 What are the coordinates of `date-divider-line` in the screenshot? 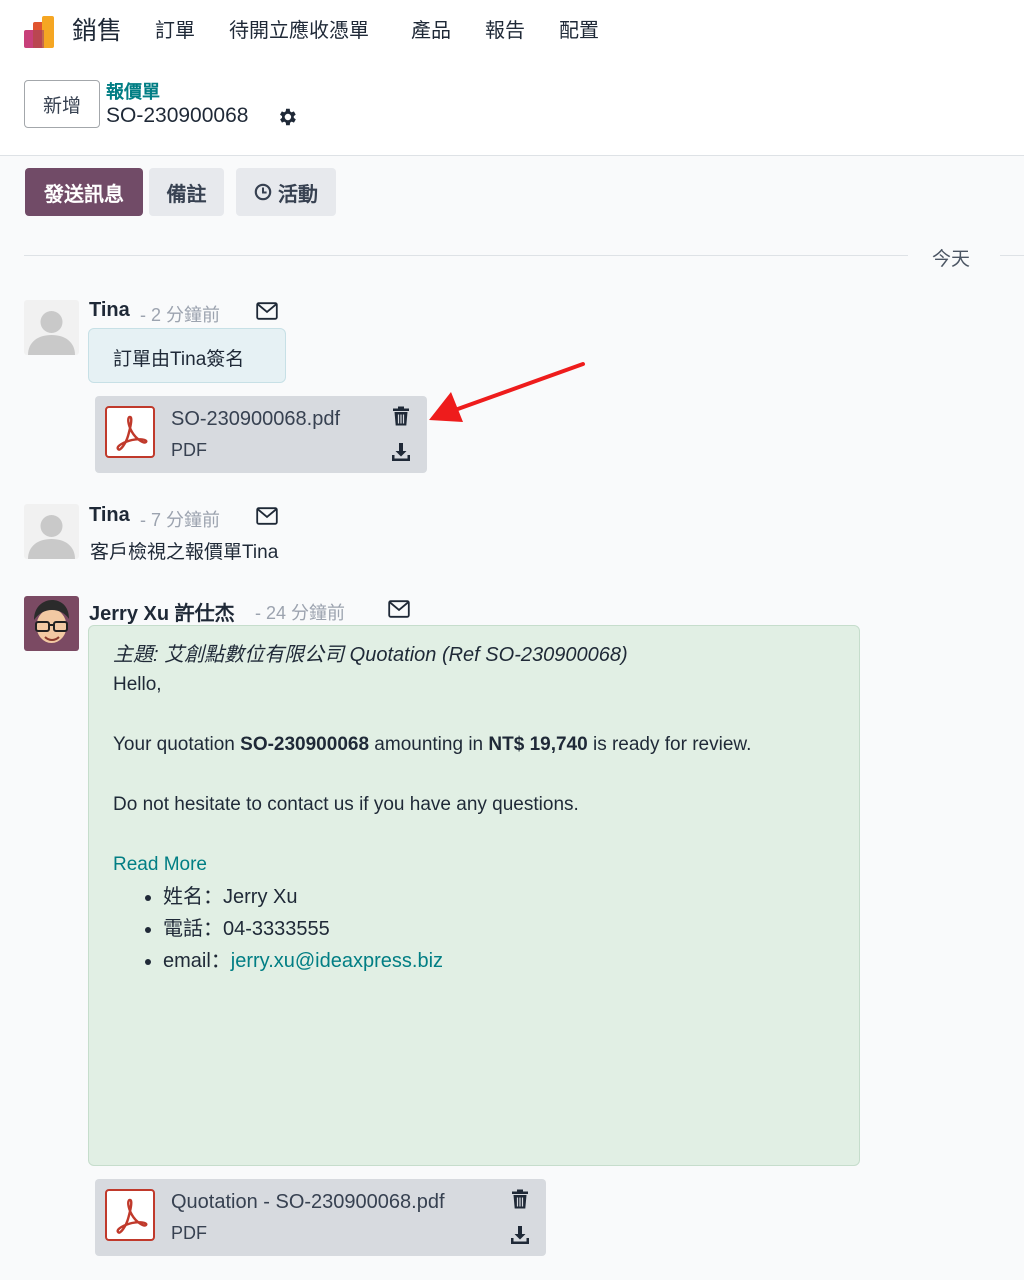 It's located at (466, 255).